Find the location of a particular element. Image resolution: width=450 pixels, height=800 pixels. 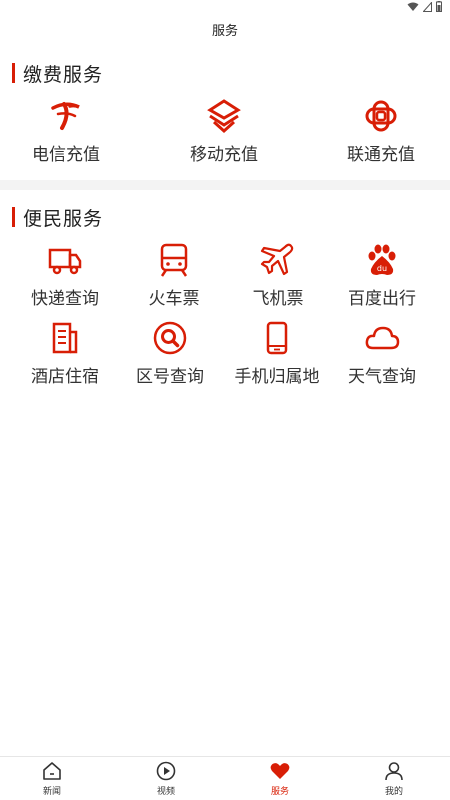

weather-query-label: 天气查询 is located at coordinates (382, 377).